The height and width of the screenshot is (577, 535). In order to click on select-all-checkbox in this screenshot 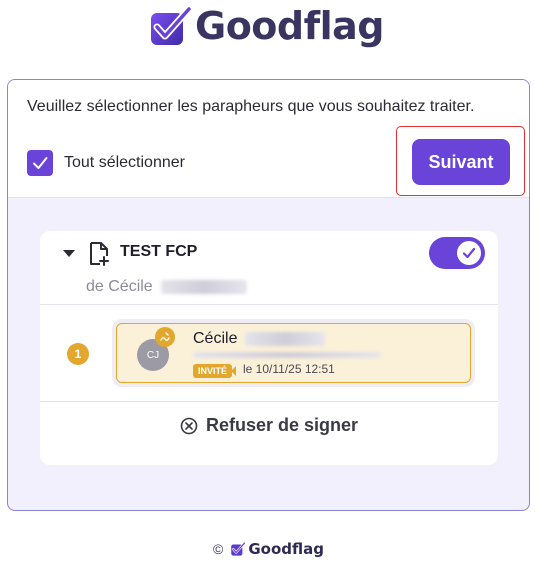, I will do `click(40, 163)`.